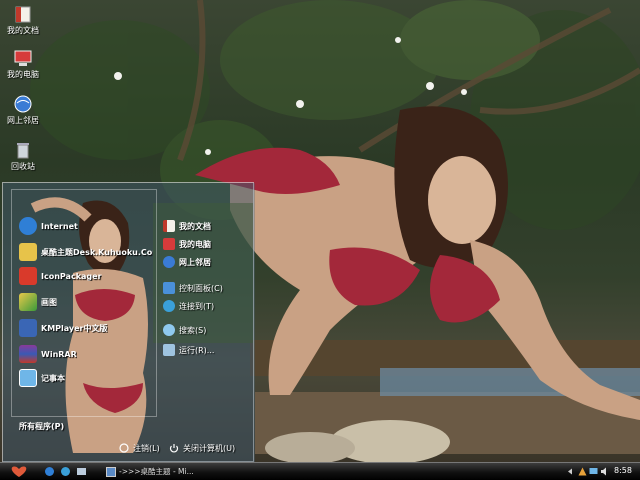  Describe the element at coordinates (146, 448) in the screenshot. I see `logoff-label: 注销(L)` at that location.